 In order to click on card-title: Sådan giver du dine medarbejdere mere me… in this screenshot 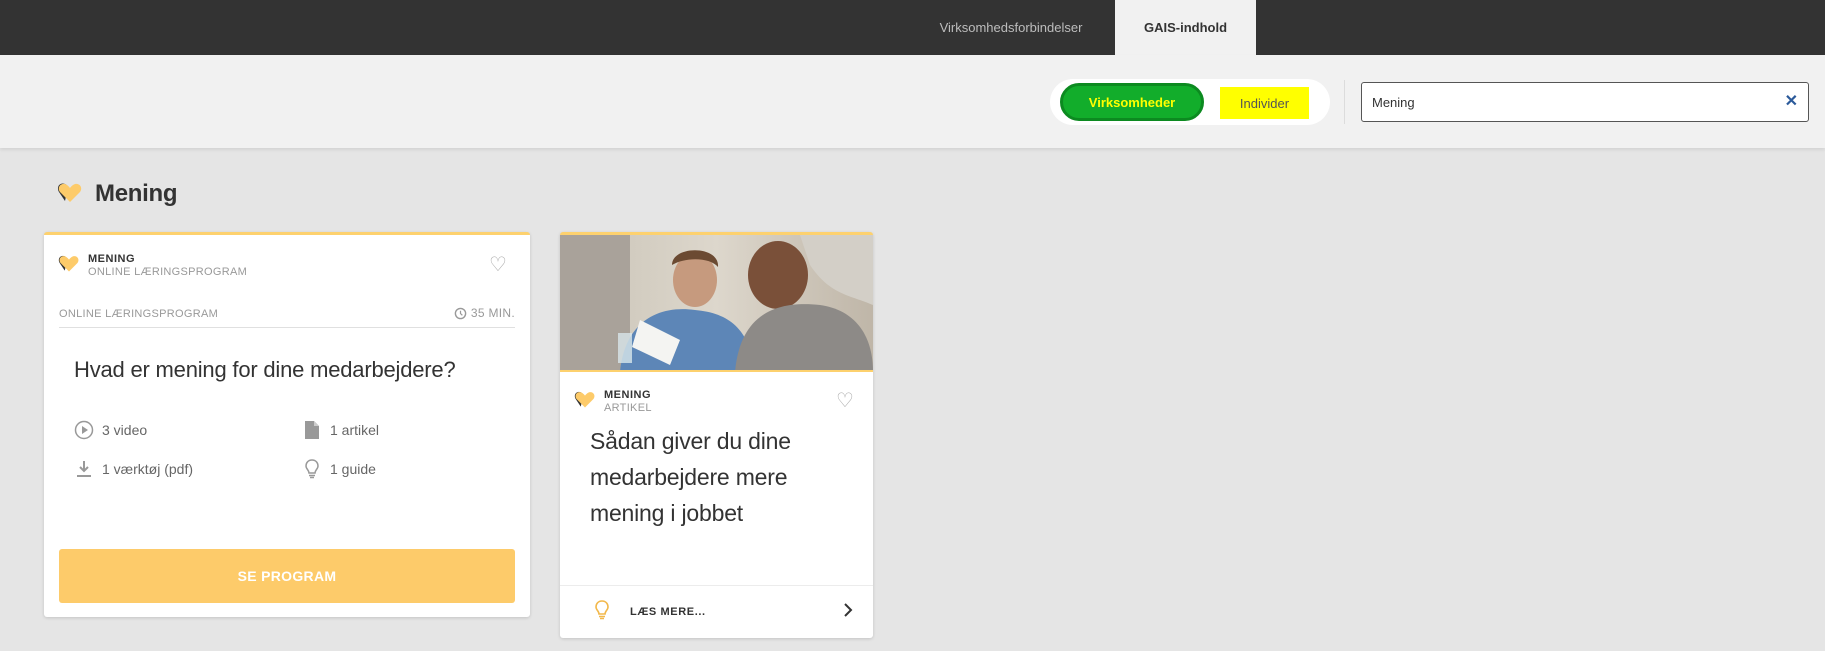, I will do `click(720, 477)`.